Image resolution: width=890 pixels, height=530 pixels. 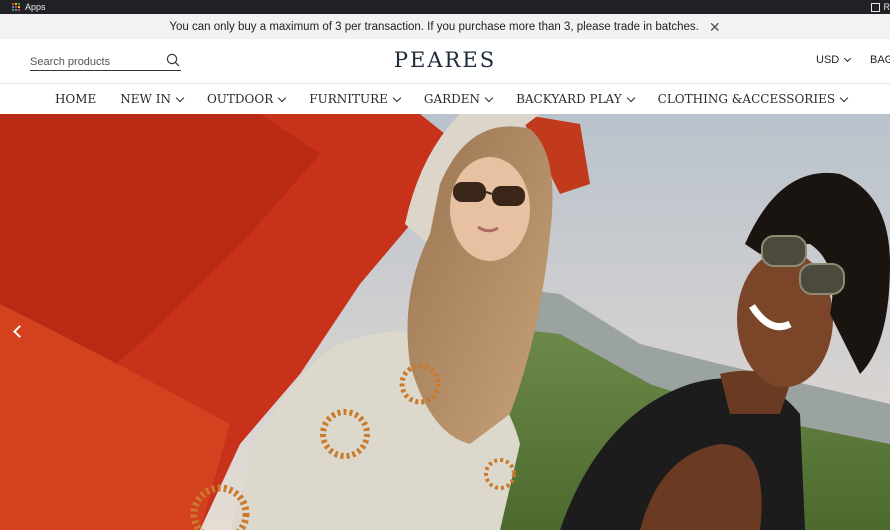 I want to click on currency-label: USD, so click(x=828, y=60).